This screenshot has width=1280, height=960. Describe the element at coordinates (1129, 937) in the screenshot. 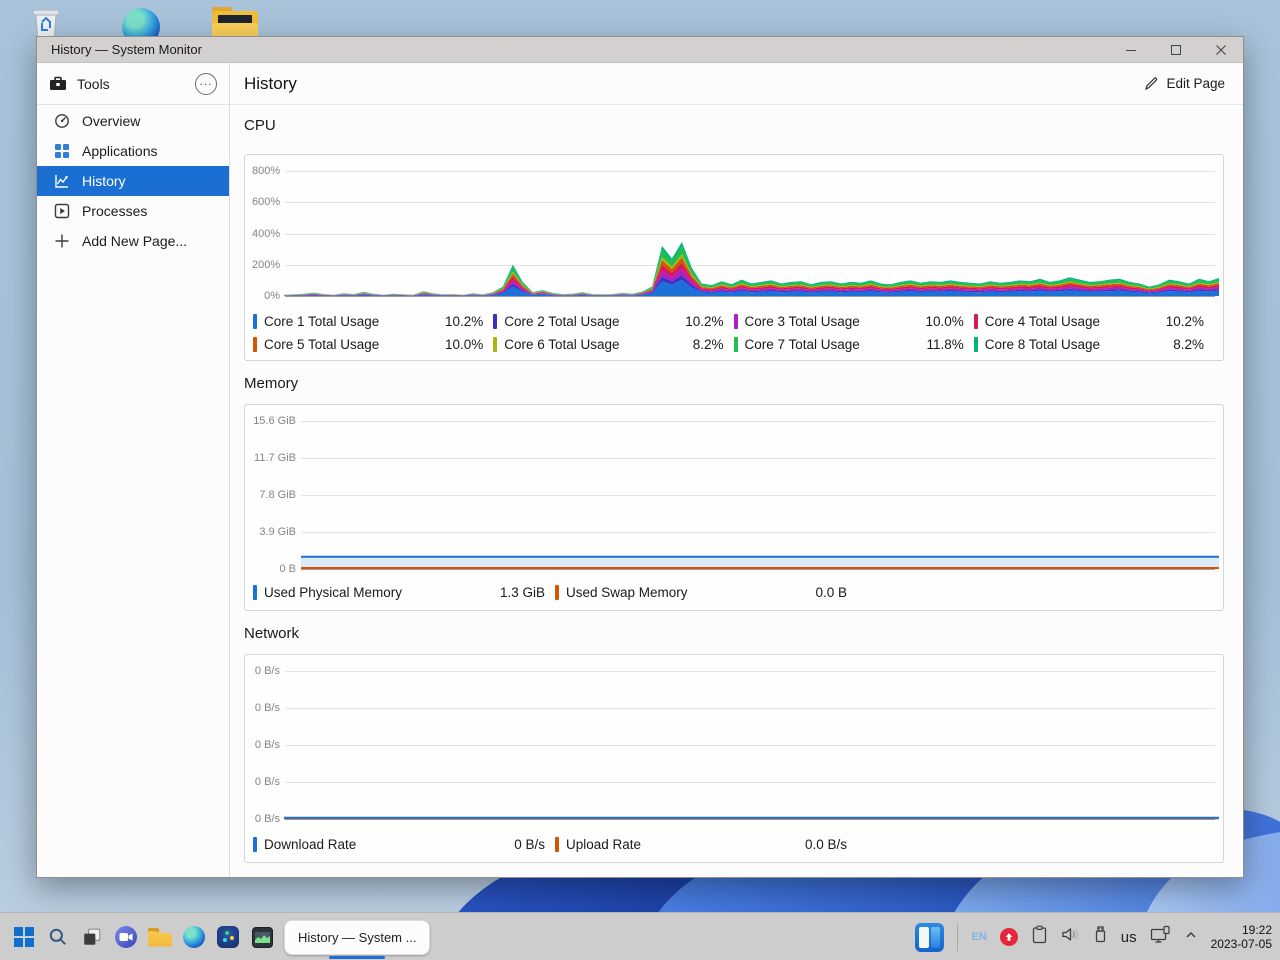

I see `keyboard-layout-badge: us` at that location.